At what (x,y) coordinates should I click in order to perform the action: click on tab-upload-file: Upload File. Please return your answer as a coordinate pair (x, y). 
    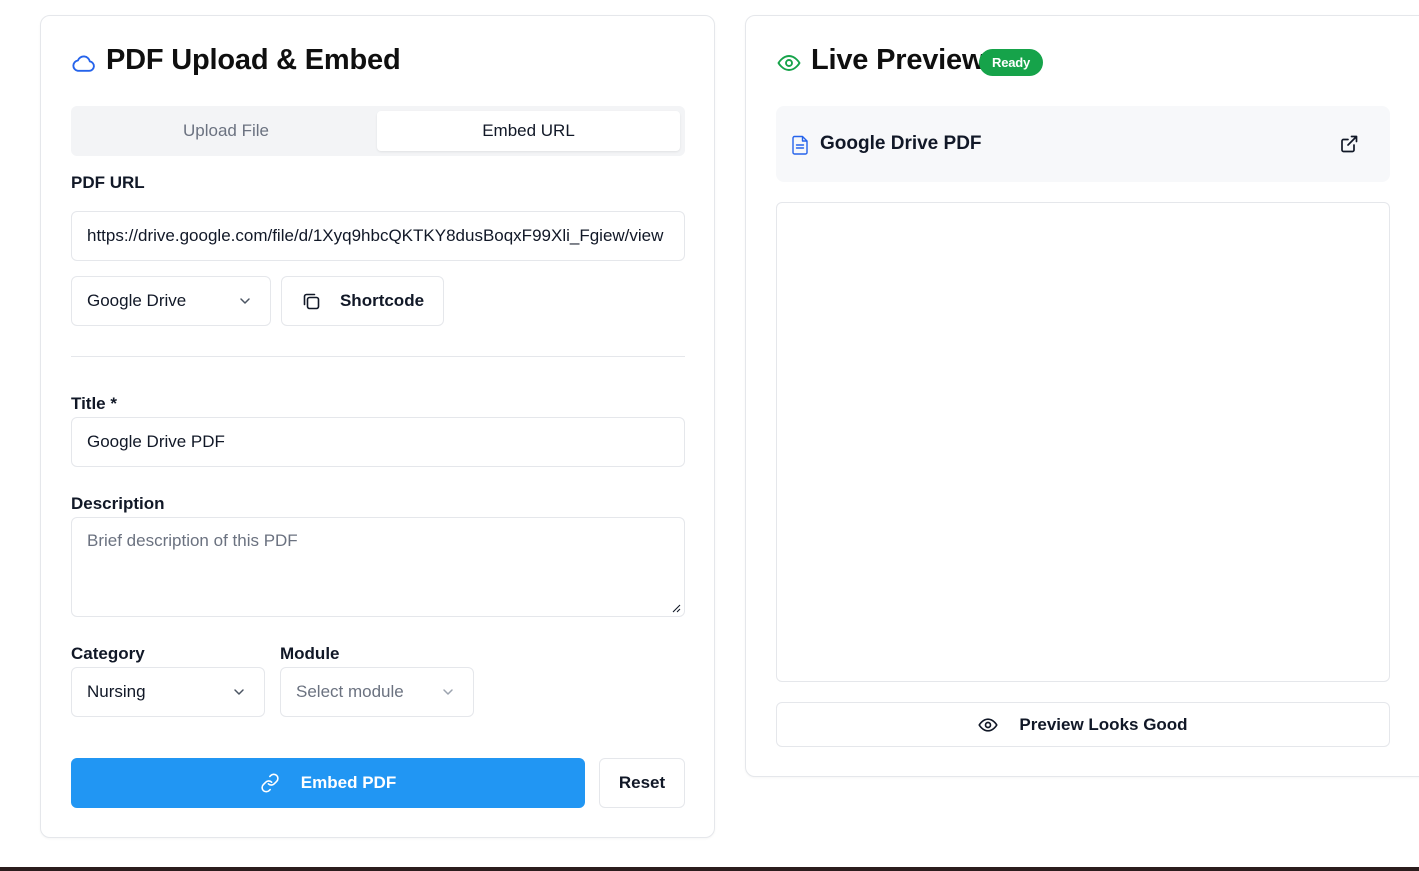
    Looking at the image, I should click on (226, 131).